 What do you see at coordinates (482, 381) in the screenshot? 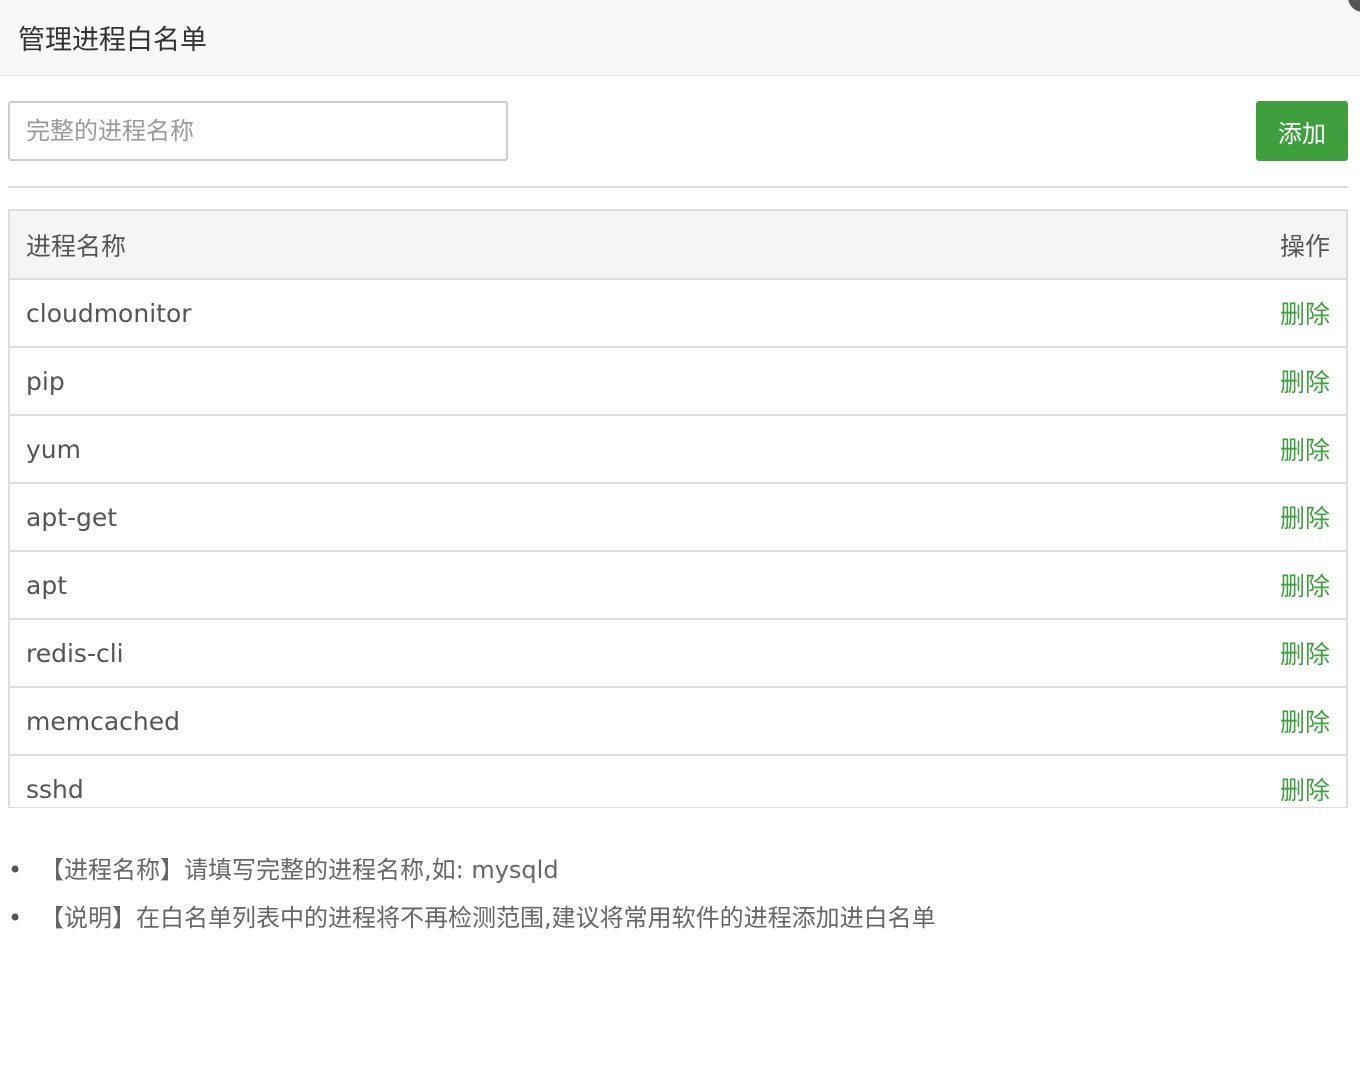
I see `process-name-cell: pip` at bounding box center [482, 381].